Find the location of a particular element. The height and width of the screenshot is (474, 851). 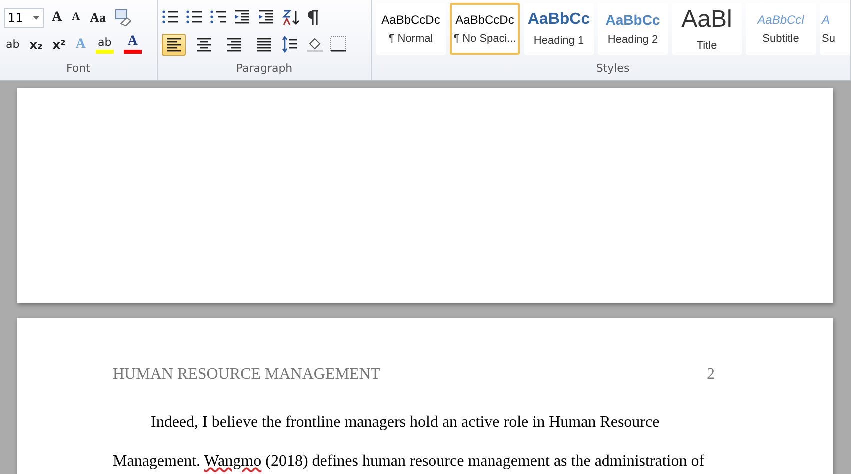

multilevel-list-icon is located at coordinates (219, 17).